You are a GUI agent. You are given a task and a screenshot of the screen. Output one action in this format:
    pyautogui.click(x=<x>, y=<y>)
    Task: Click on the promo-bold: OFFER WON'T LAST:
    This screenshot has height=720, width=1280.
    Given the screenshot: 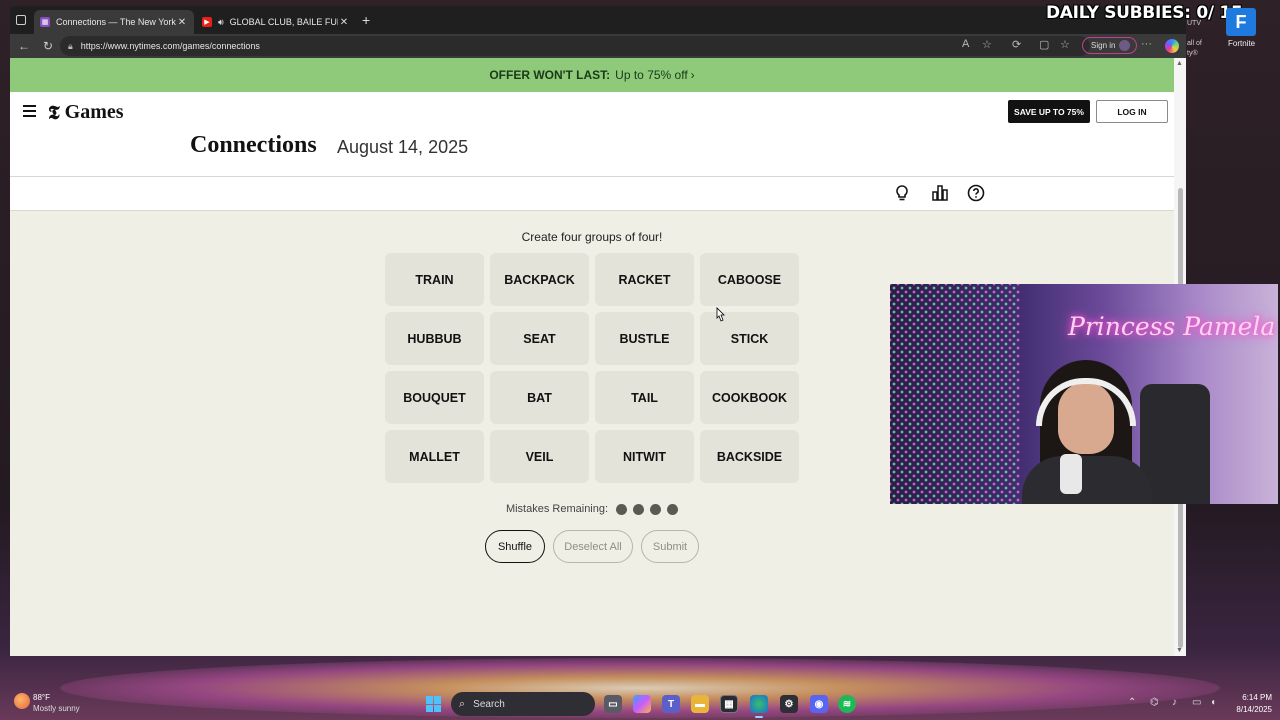 What is the action you would take?
    pyautogui.click(x=550, y=75)
    